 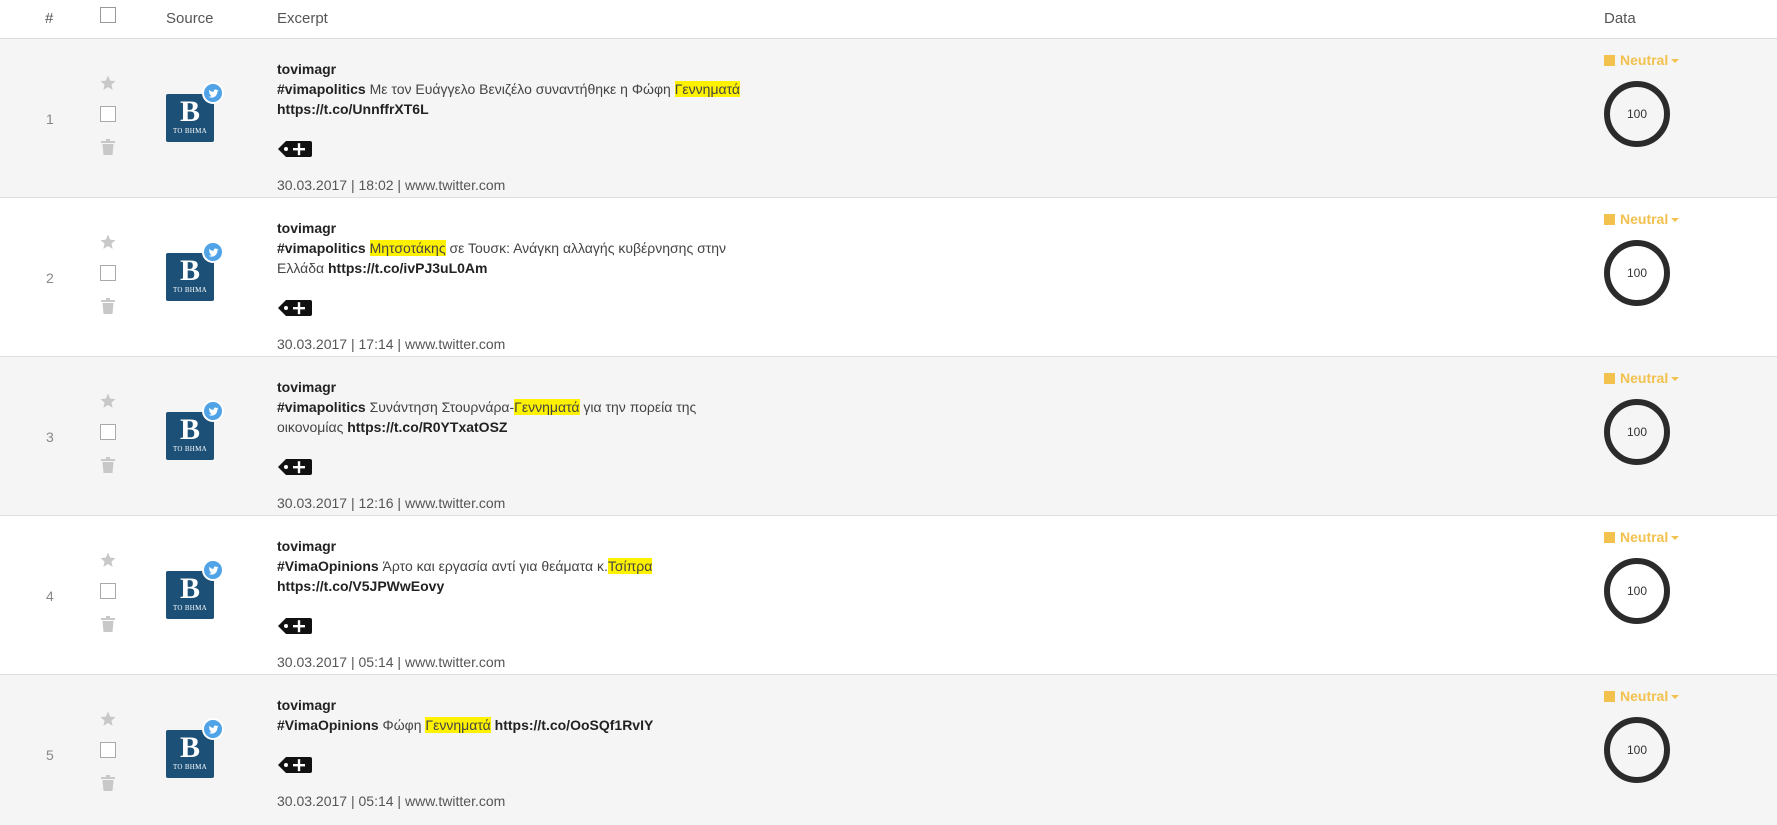 I want to click on post-meta: 30.03.2017 | 18:02 | www.twitter.com, so click(x=391, y=185).